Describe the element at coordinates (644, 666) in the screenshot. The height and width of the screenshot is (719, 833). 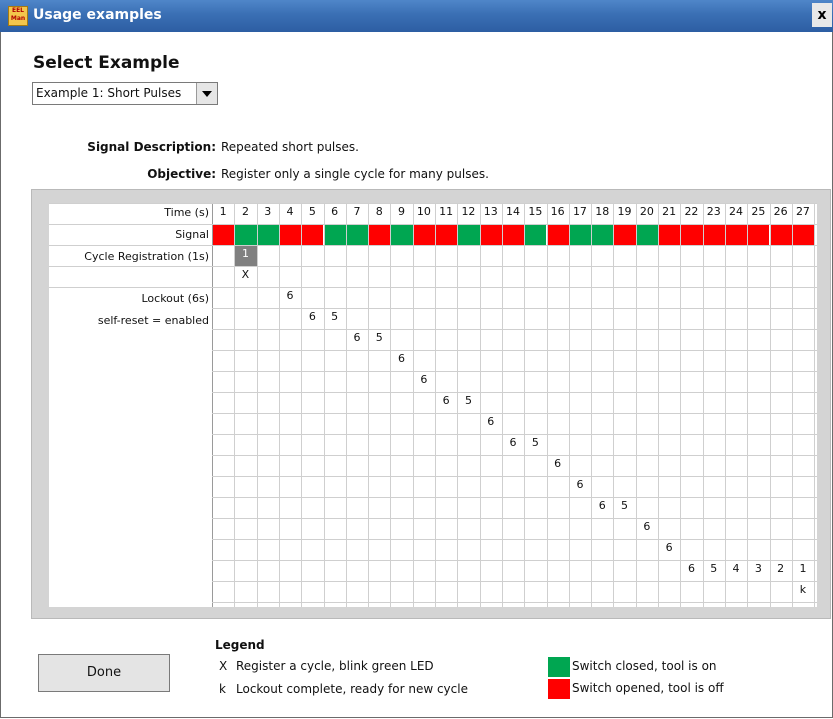
I see `legend-text-on: Switch closed, tool is on` at that location.